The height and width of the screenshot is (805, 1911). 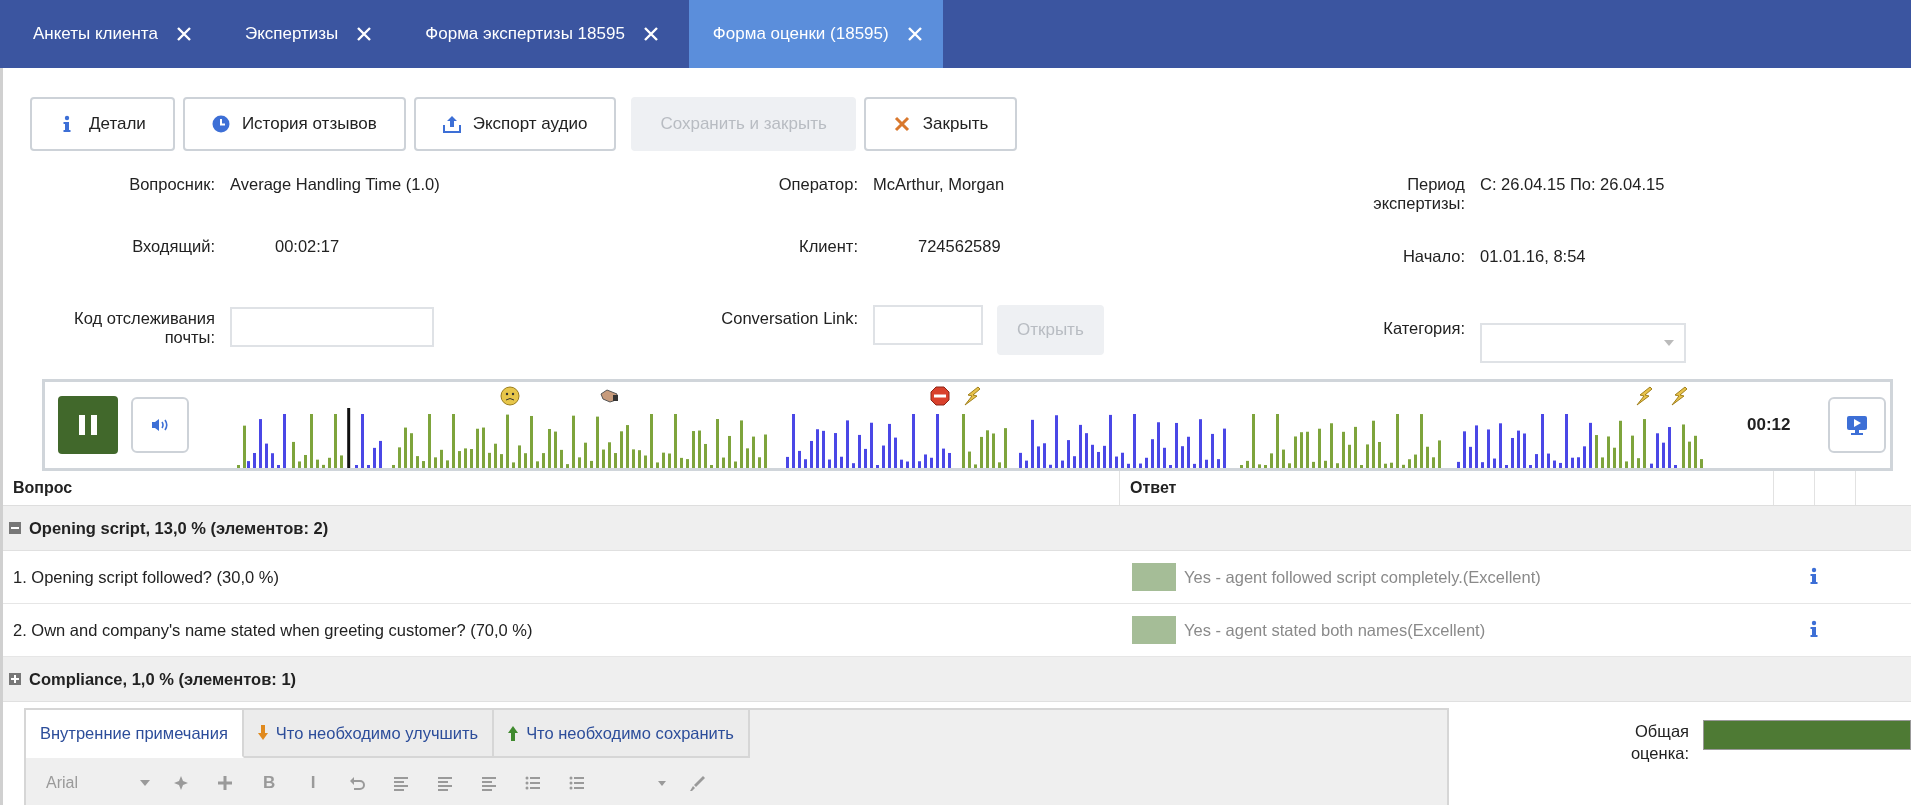 I want to click on playhead, so click(x=349, y=438).